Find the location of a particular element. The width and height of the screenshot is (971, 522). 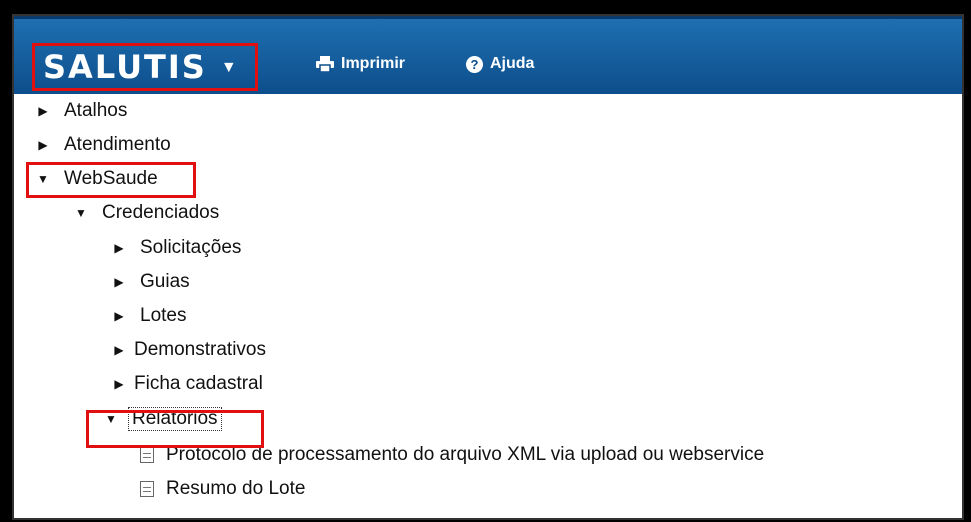

tree-label: Demonstrativos is located at coordinates (200, 350).